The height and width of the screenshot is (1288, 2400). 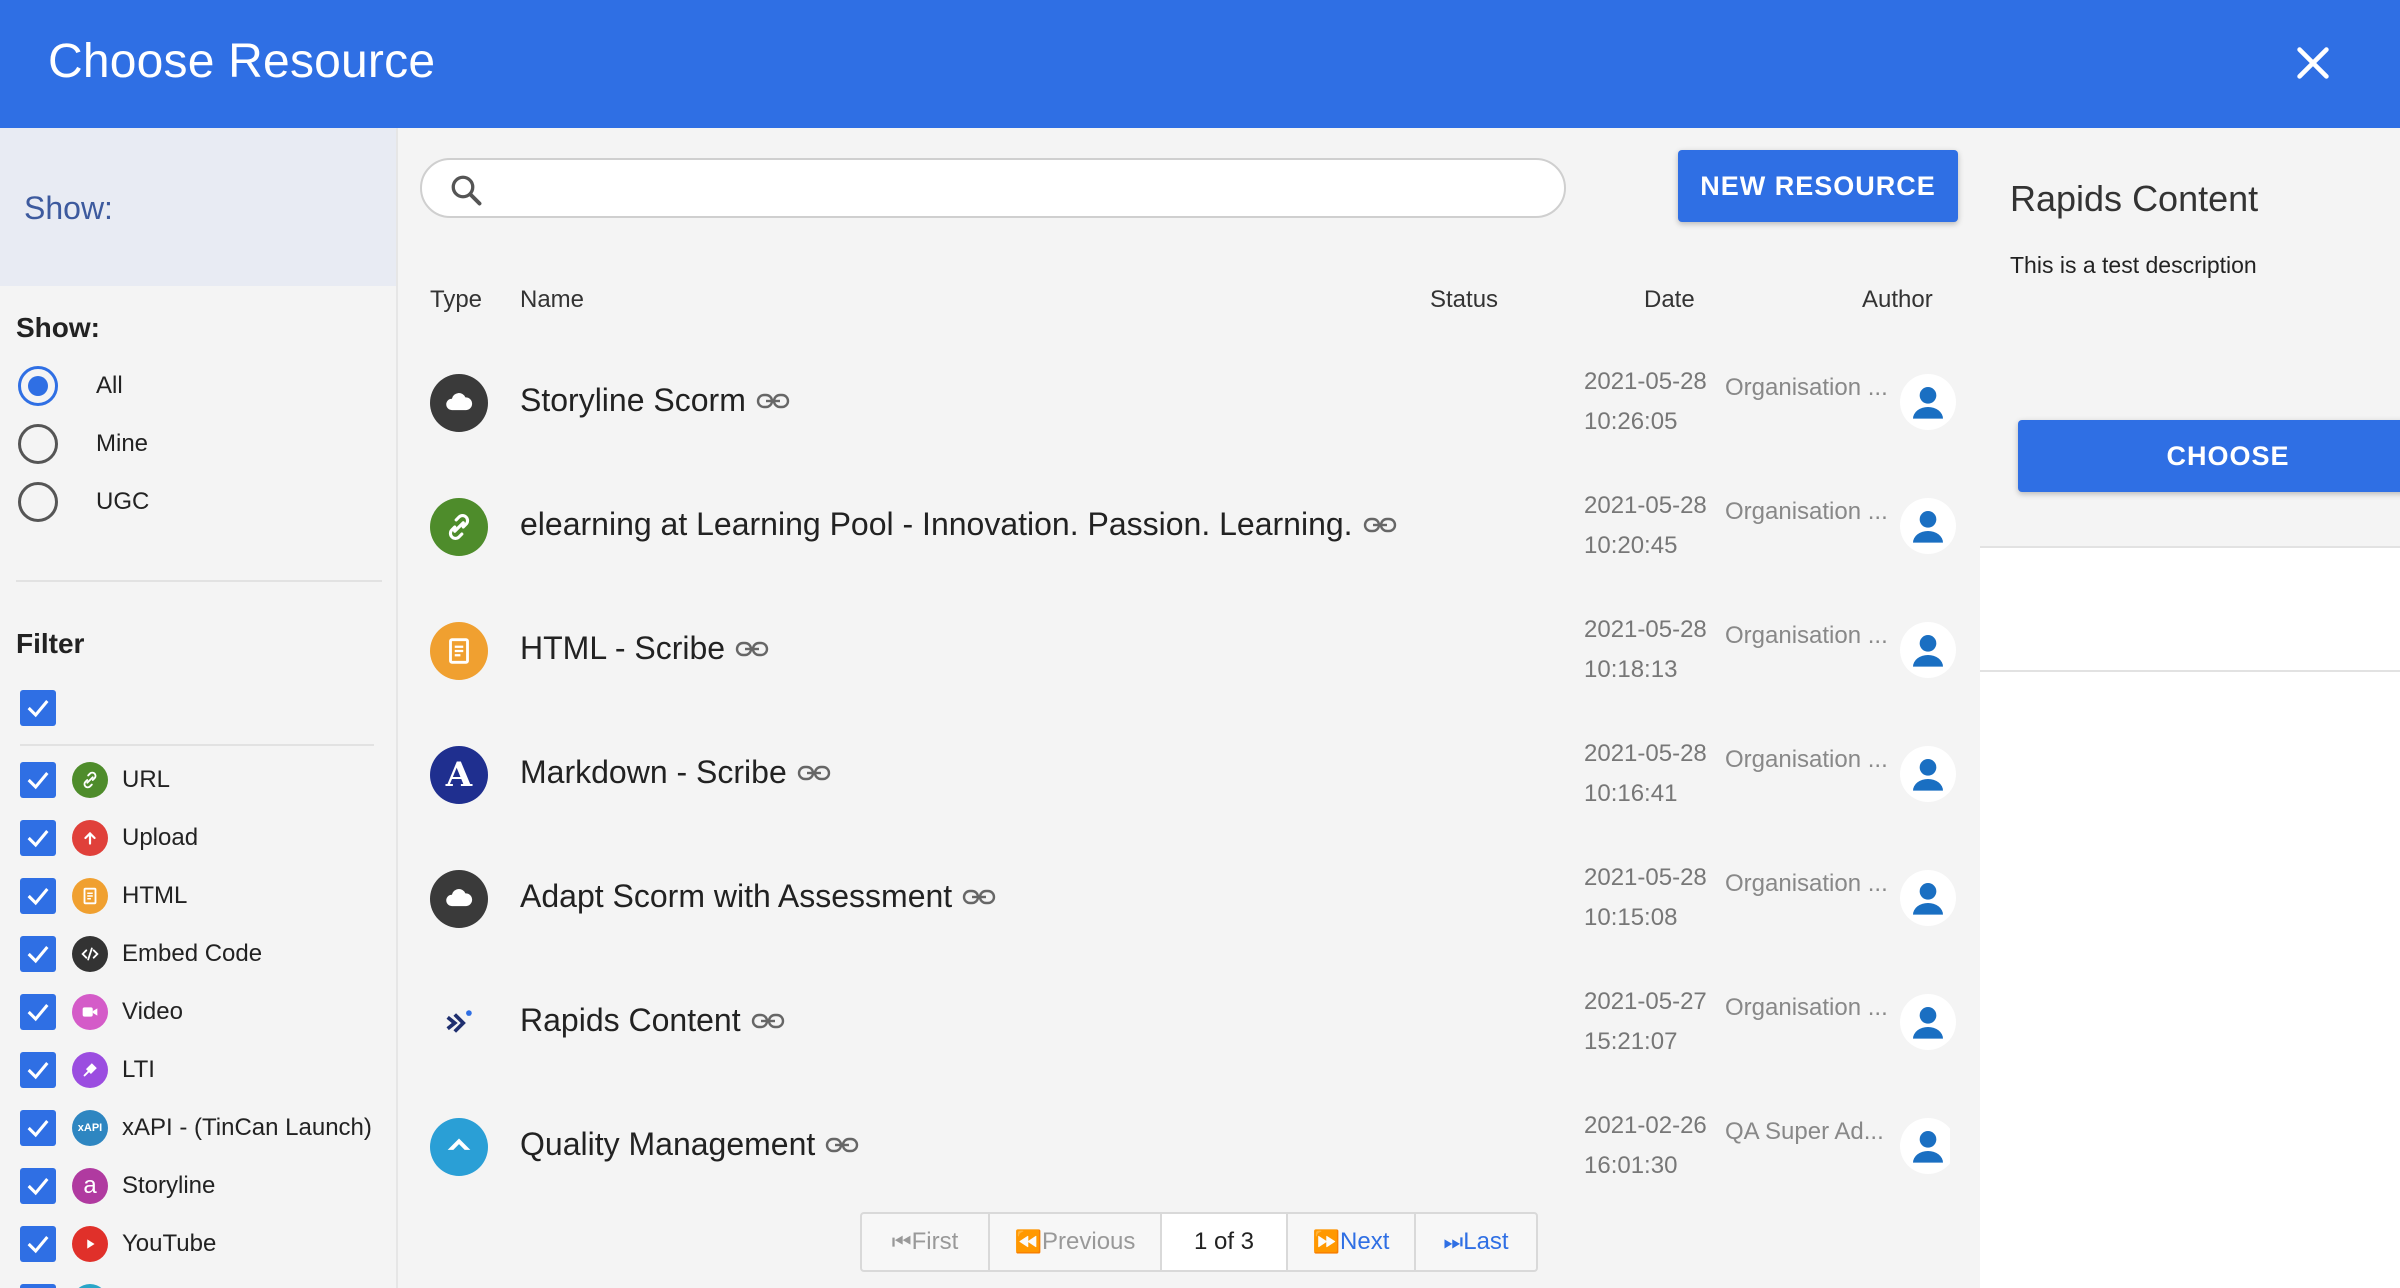 I want to click on column-header-author: Author, so click(x=1897, y=300).